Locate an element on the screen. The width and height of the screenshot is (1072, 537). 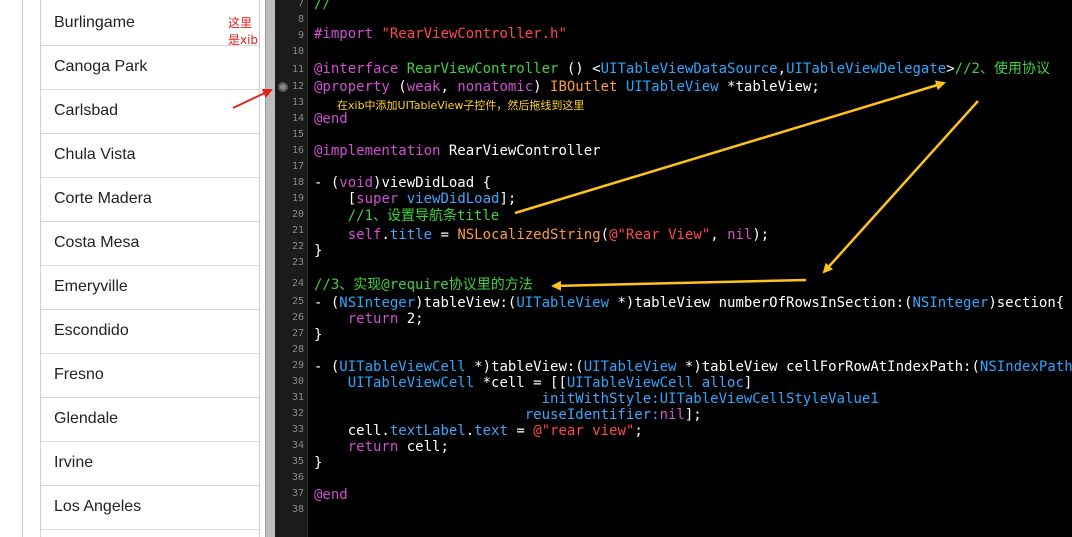
table-row: Chula Vista is located at coordinates (150, 156).